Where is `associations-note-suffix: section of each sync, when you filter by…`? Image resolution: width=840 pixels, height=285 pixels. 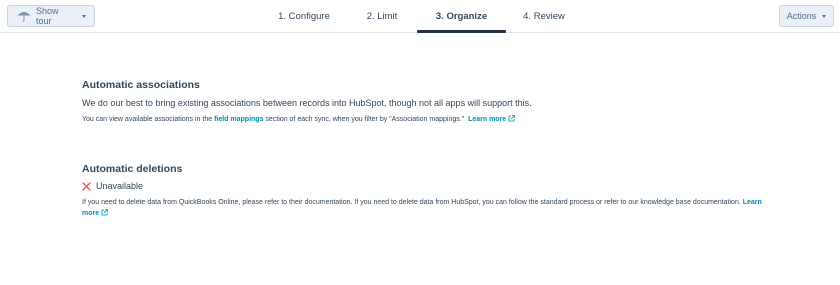
associations-note-suffix: section of each sync, when you filter by… is located at coordinates (365, 119).